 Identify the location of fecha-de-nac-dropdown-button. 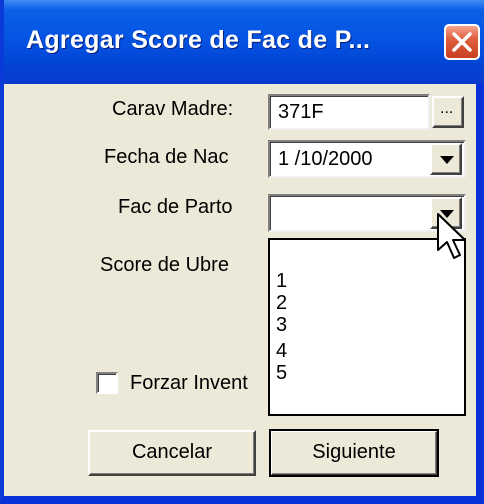
(446, 159).